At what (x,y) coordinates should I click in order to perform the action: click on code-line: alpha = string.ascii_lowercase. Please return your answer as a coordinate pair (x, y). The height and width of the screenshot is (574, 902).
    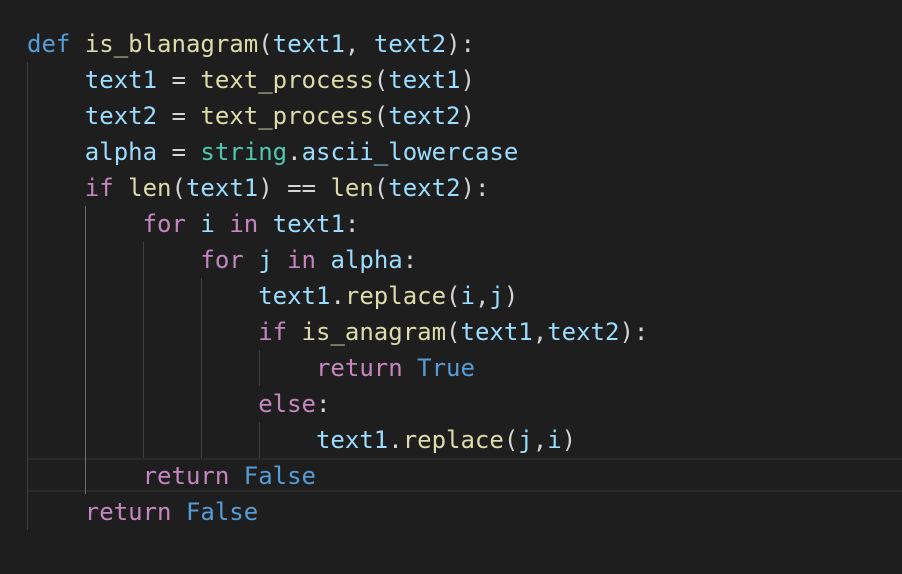
    Looking at the image, I should click on (273, 152).